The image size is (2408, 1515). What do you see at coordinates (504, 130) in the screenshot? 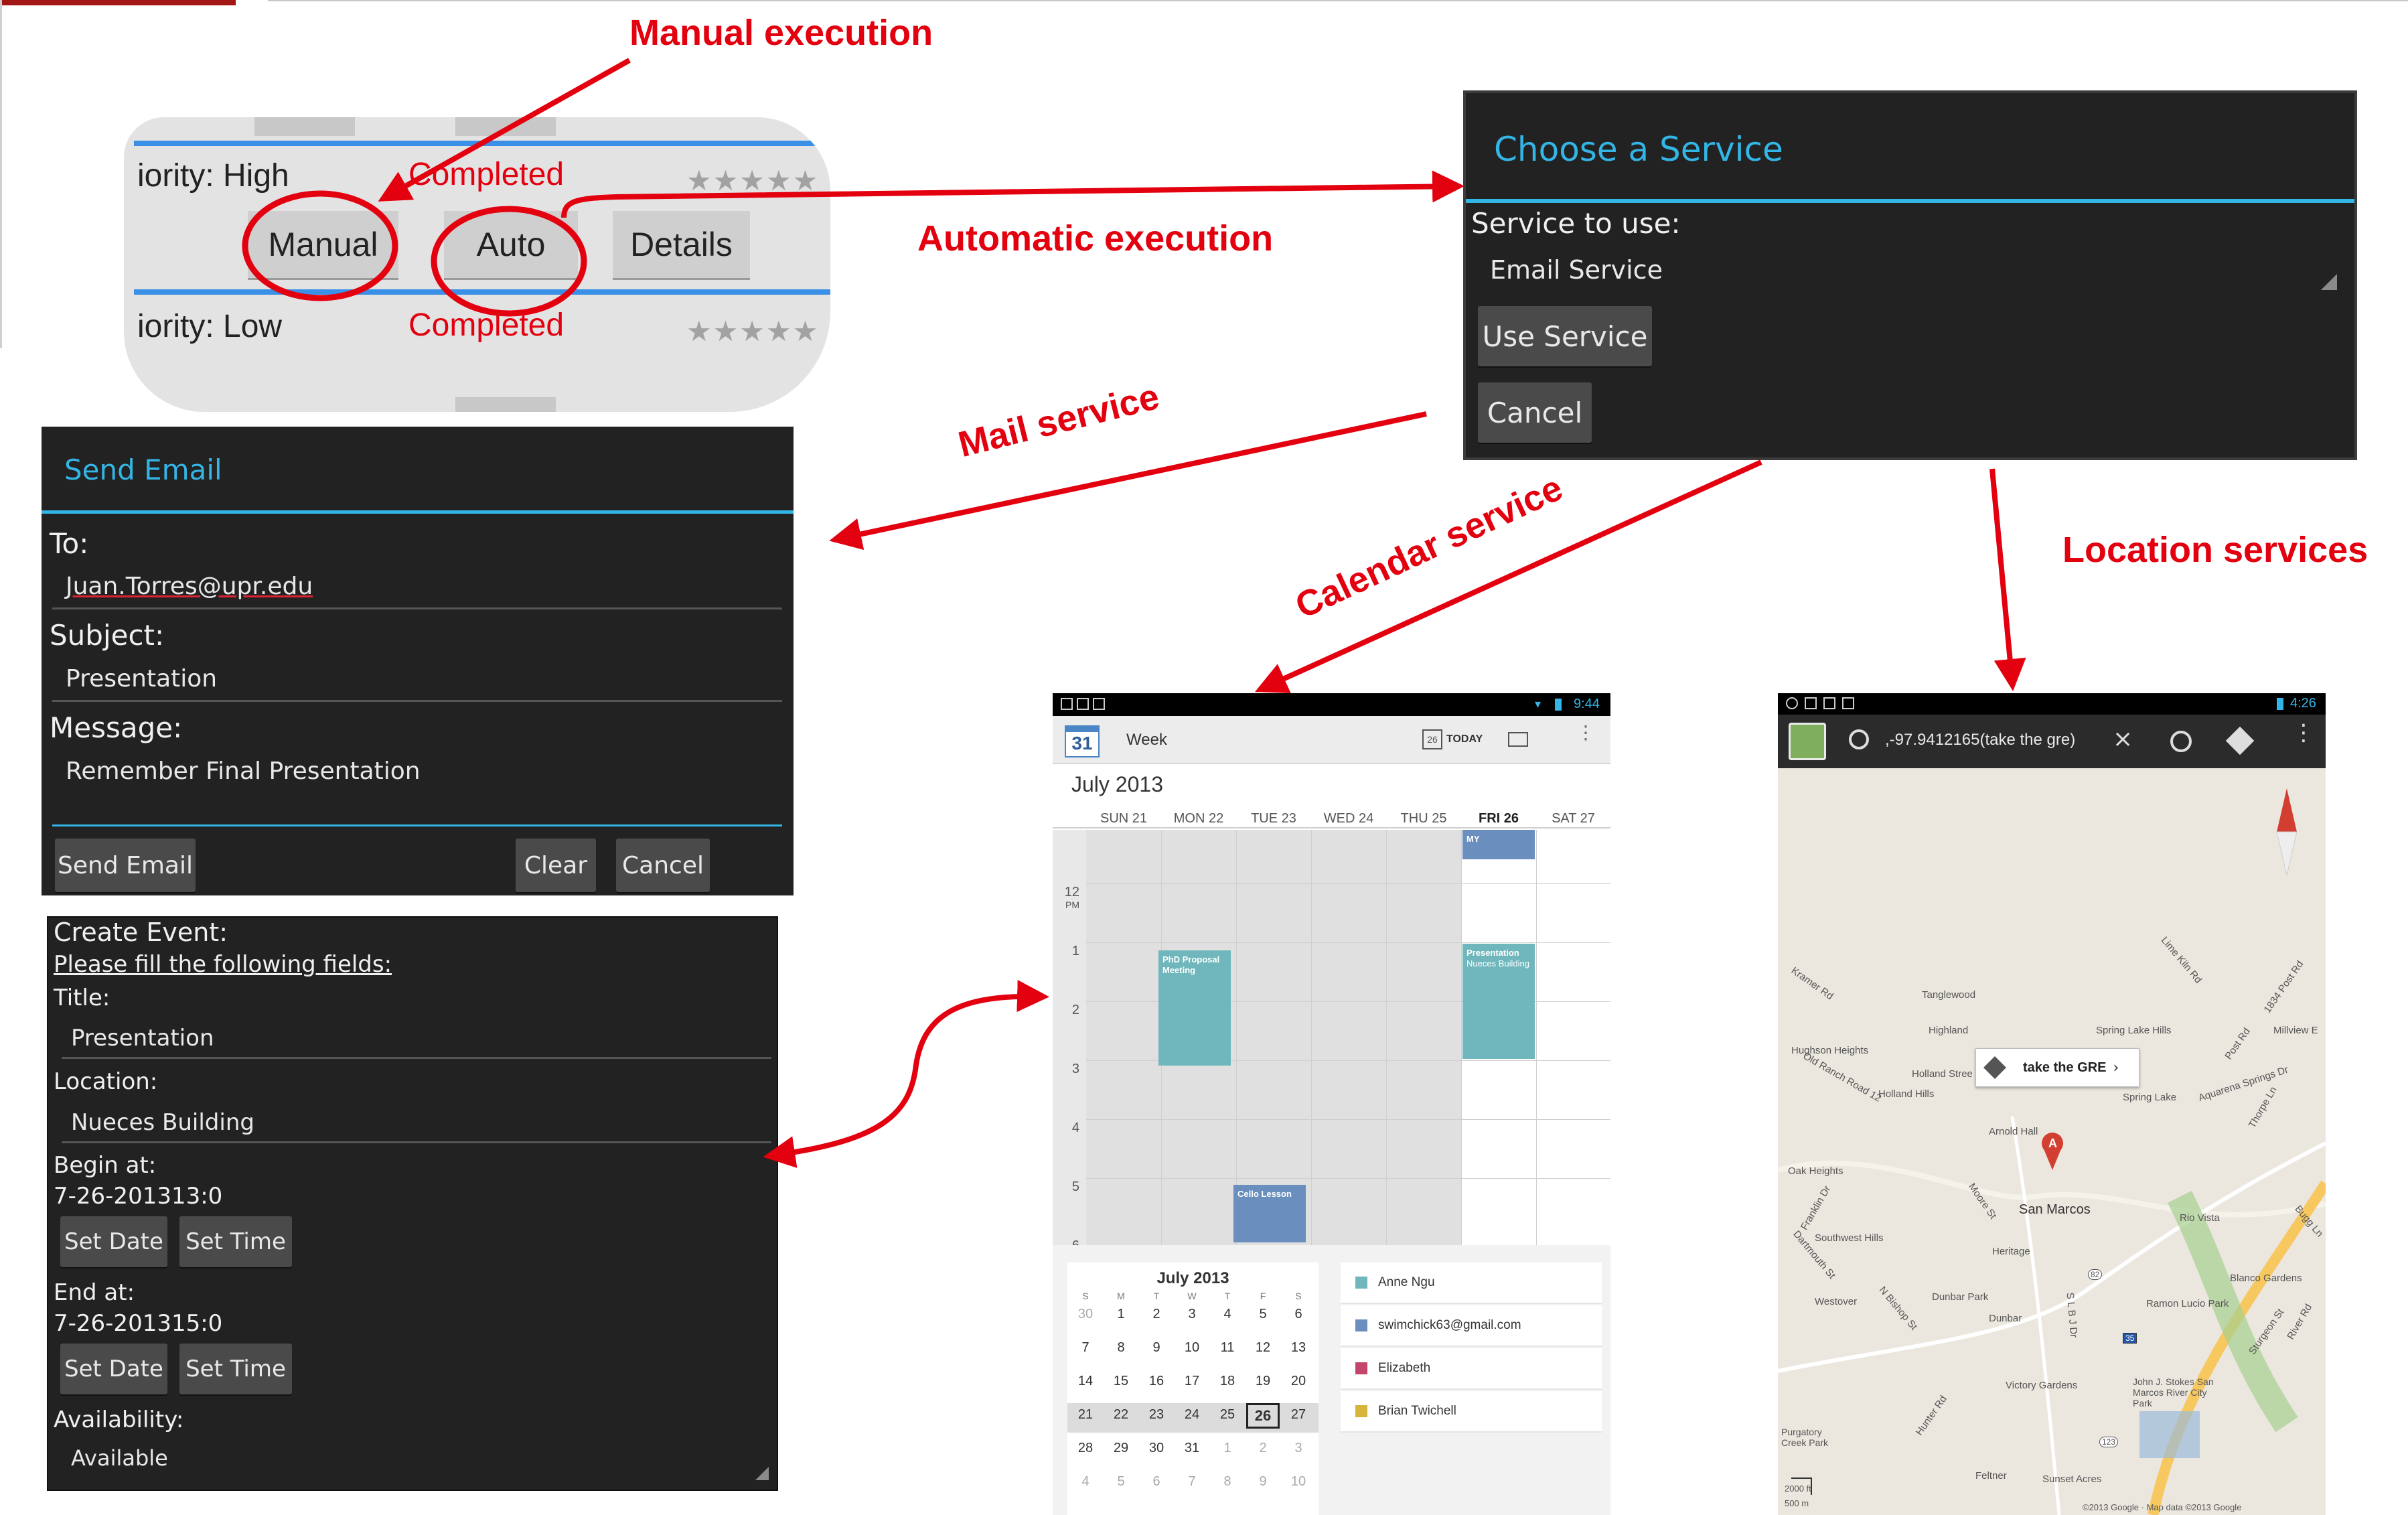
I see `manual-arrow` at bounding box center [504, 130].